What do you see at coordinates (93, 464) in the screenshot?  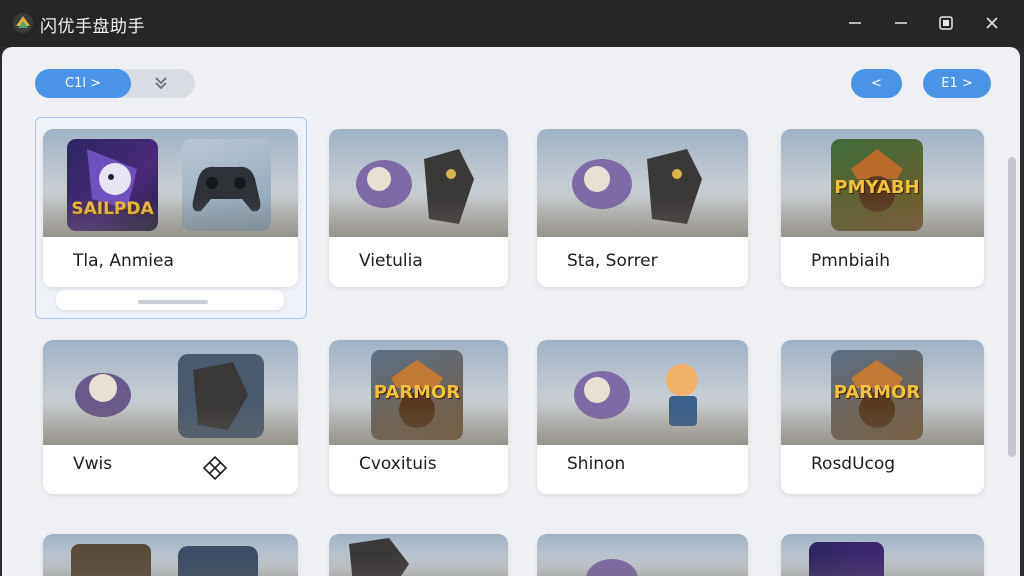 I see `game-title: Vwis` at bounding box center [93, 464].